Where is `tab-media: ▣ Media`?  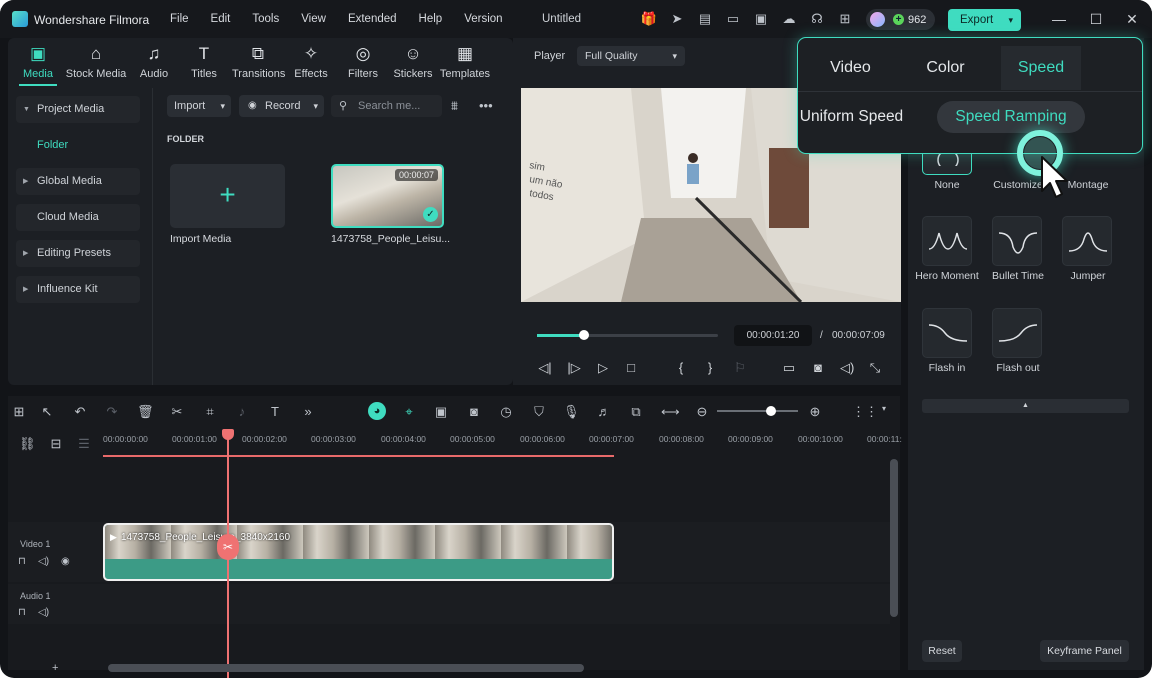
tab-media: ▣ Media is located at coordinates (38, 61).